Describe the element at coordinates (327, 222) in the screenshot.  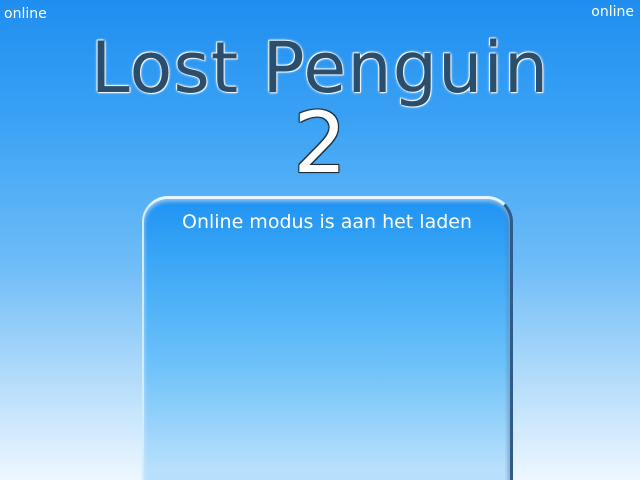
I see `loading-status-text: Online modus is aan het laden` at that location.